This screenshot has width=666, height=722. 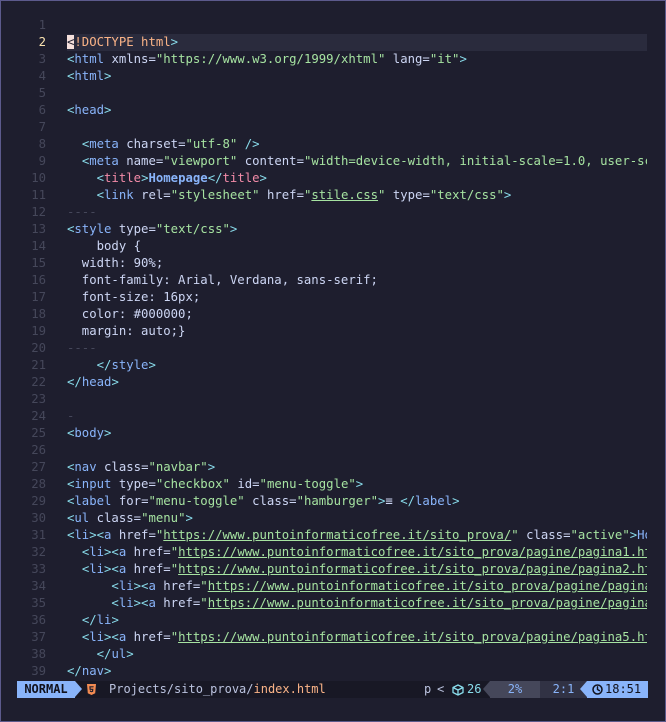 I want to click on code-line: 27 <nav class="navbar">, so click(x=333, y=467).